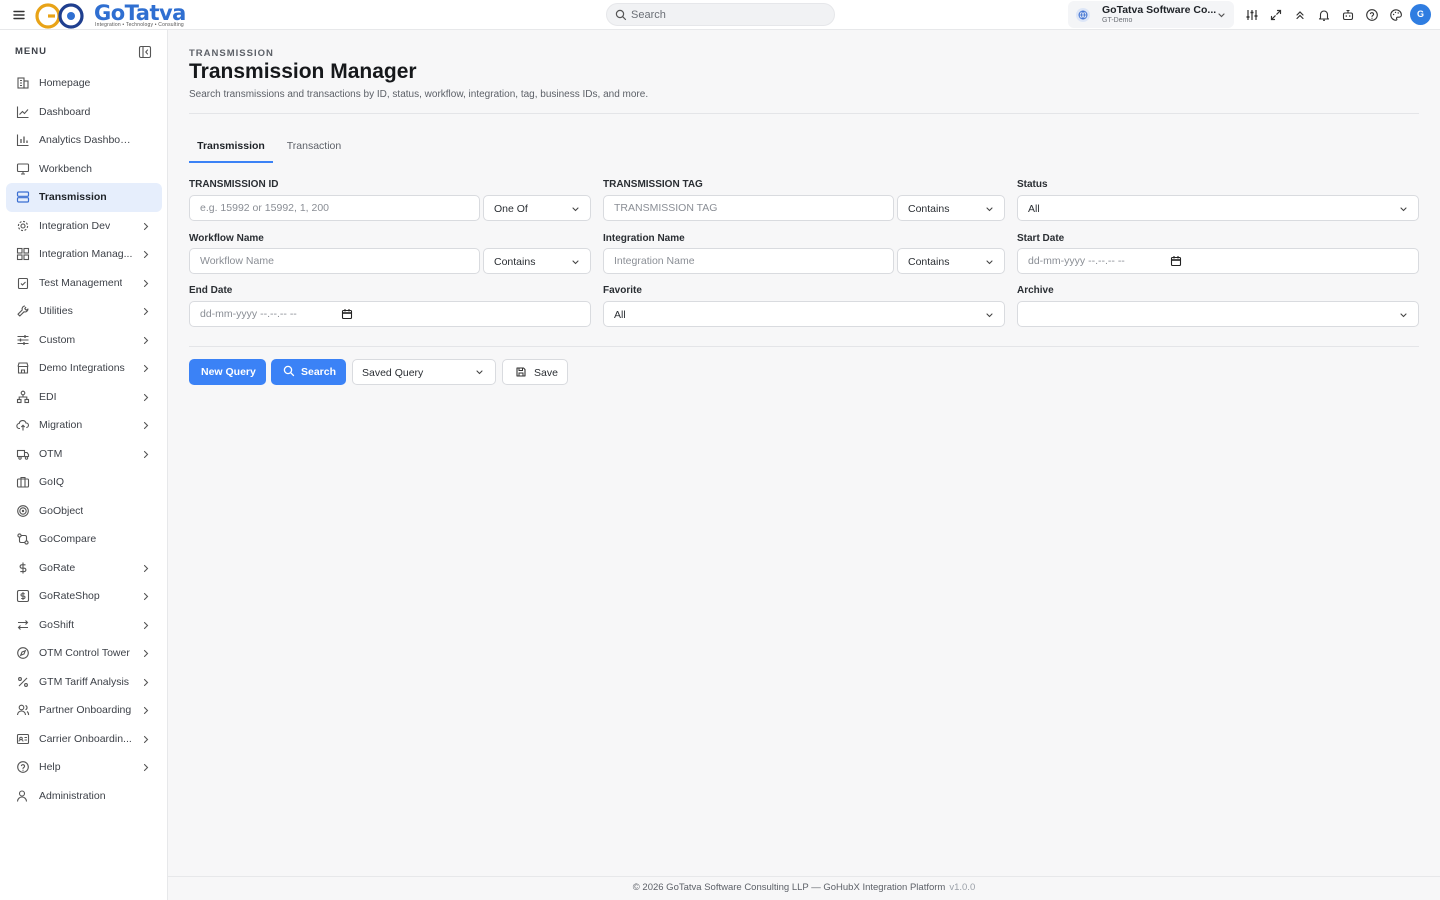  Describe the element at coordinates (84, 425) in the screenshot. I see `sidebar-item-migration: Migration` at that location.